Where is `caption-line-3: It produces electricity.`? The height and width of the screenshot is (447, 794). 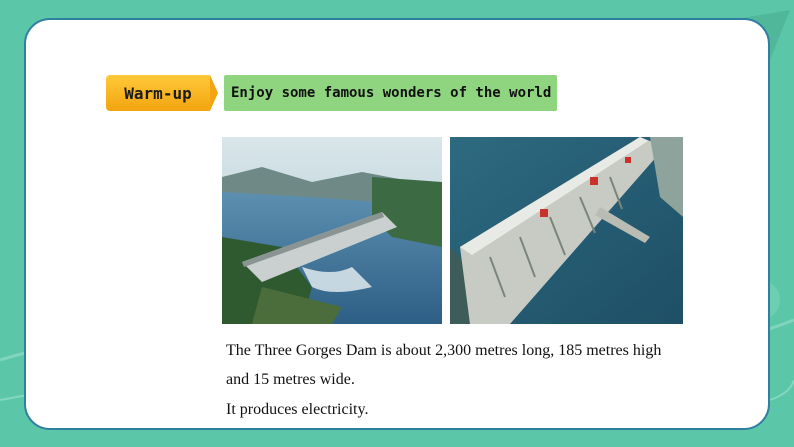
caption-line-3: It produces electricity. is located at coordinates (297, 409).